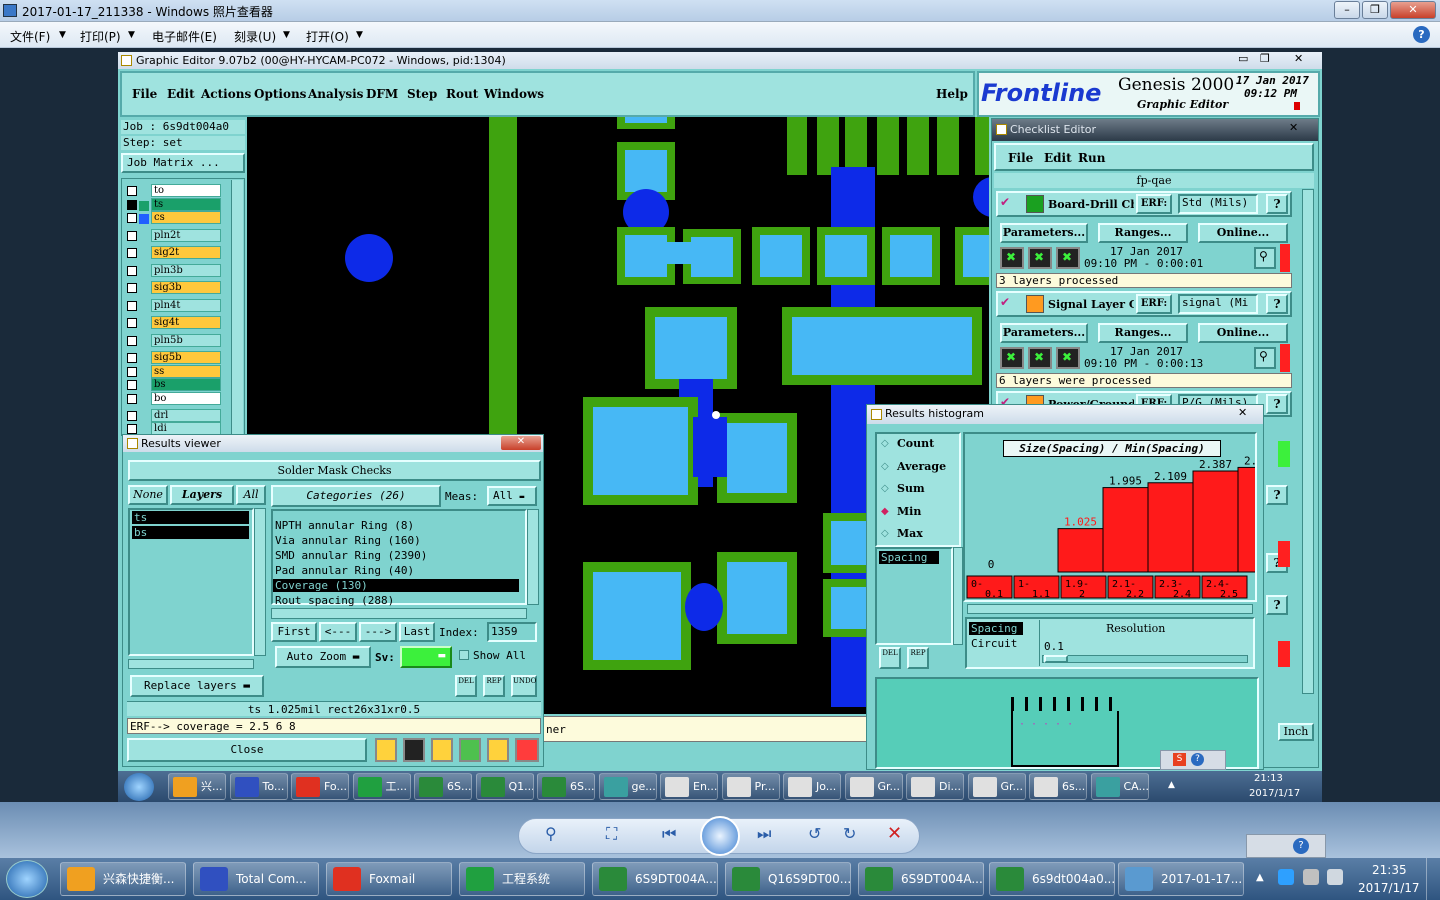 The width and height of the screenshot is (1440, 900). I want to click on units-select: Inch, so click(1296, 732).